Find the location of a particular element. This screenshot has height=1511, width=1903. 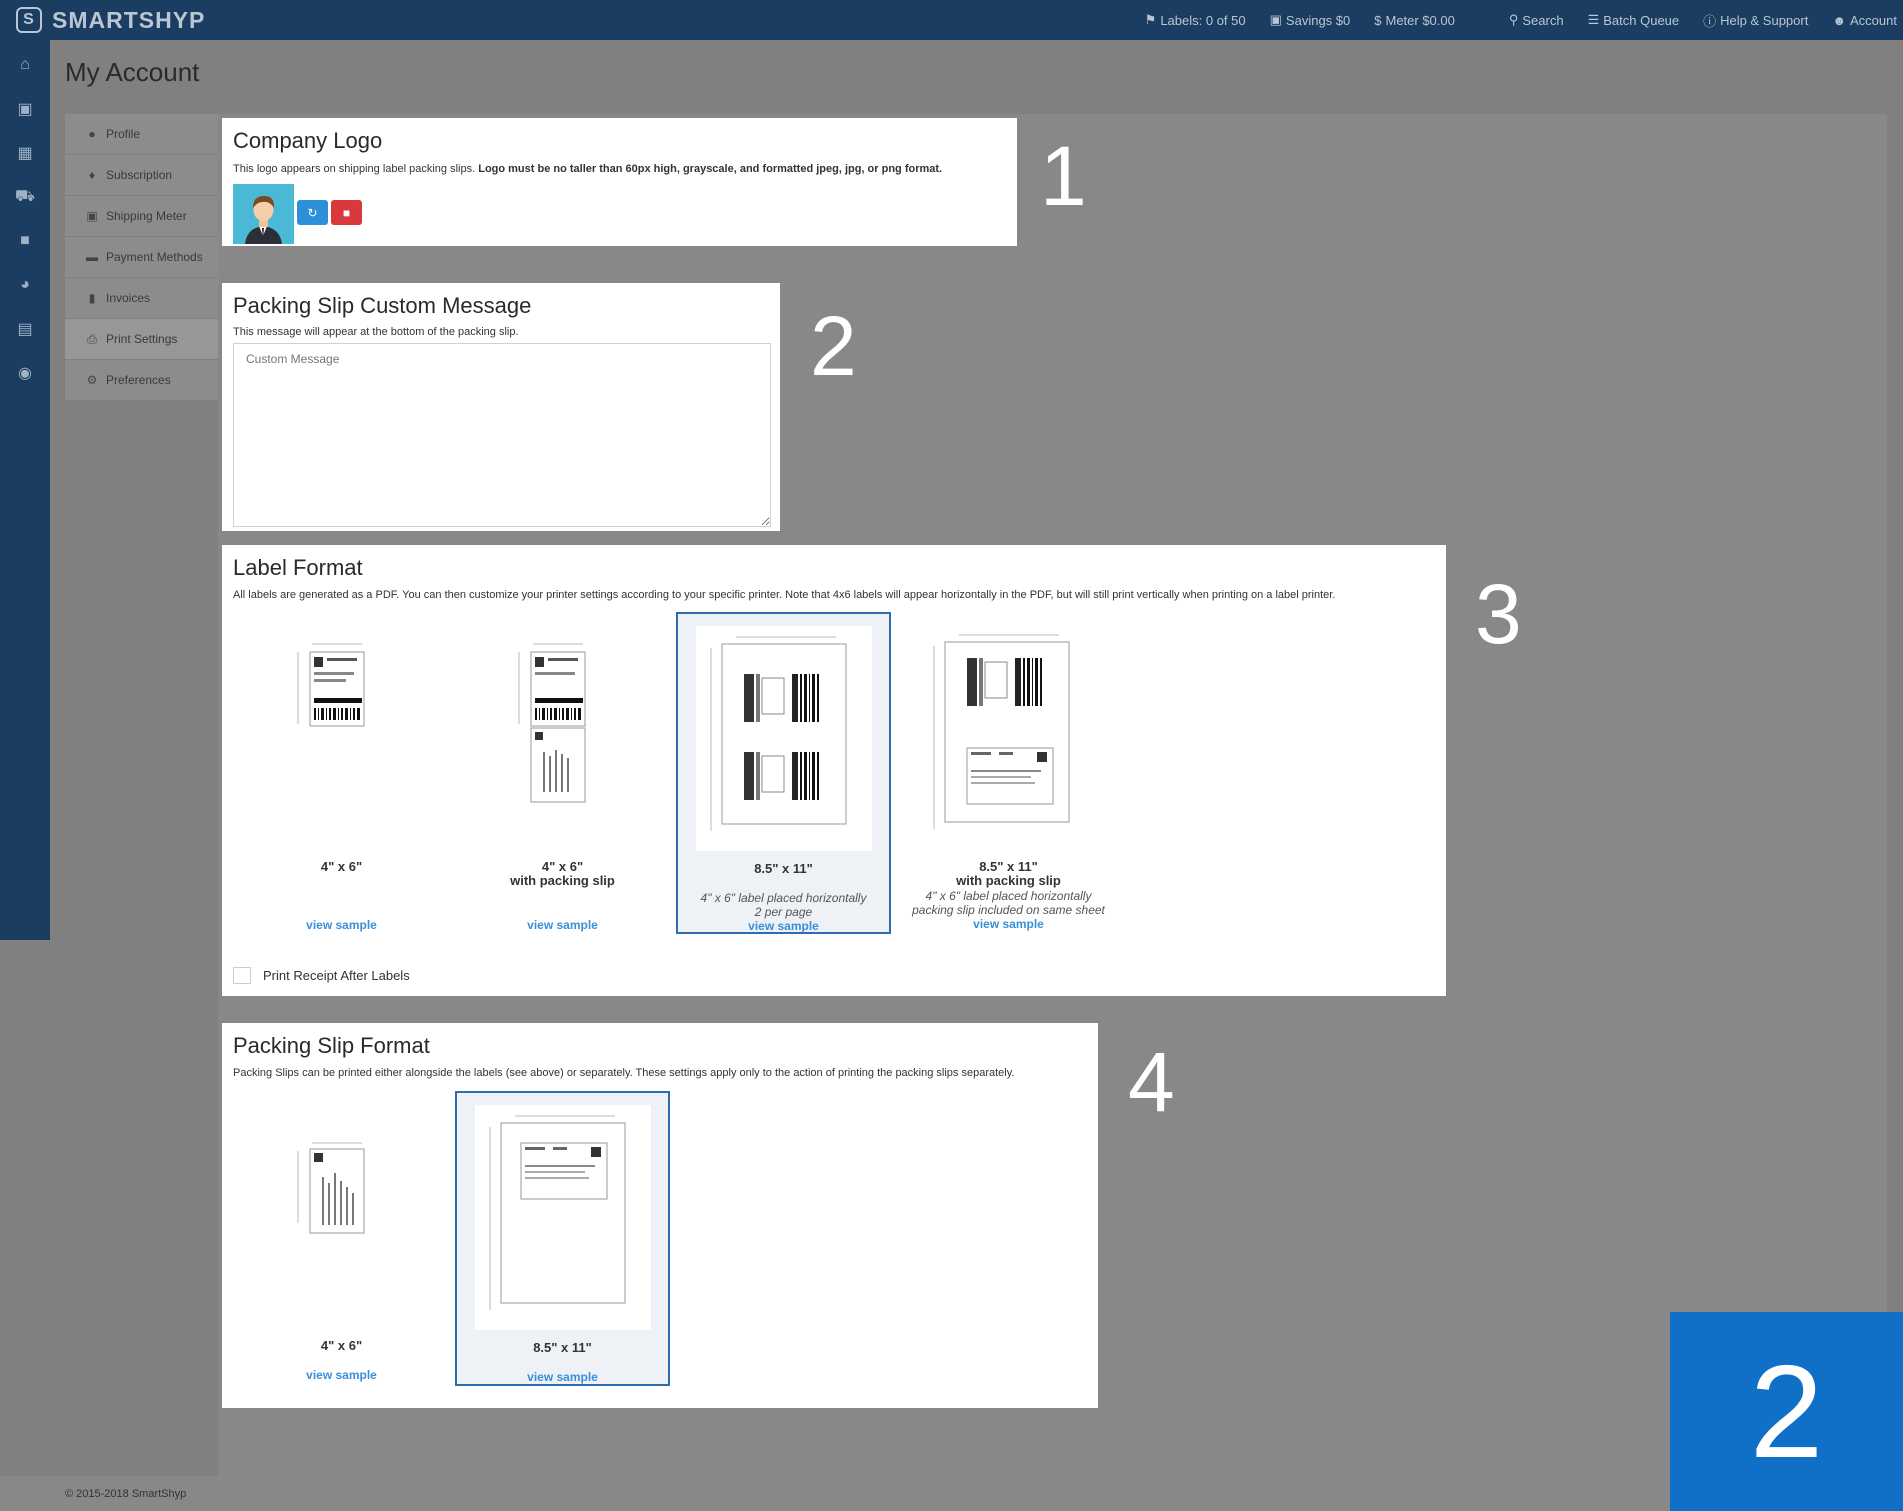

dollar-icon: $ is located at coordinates (1378, 20).